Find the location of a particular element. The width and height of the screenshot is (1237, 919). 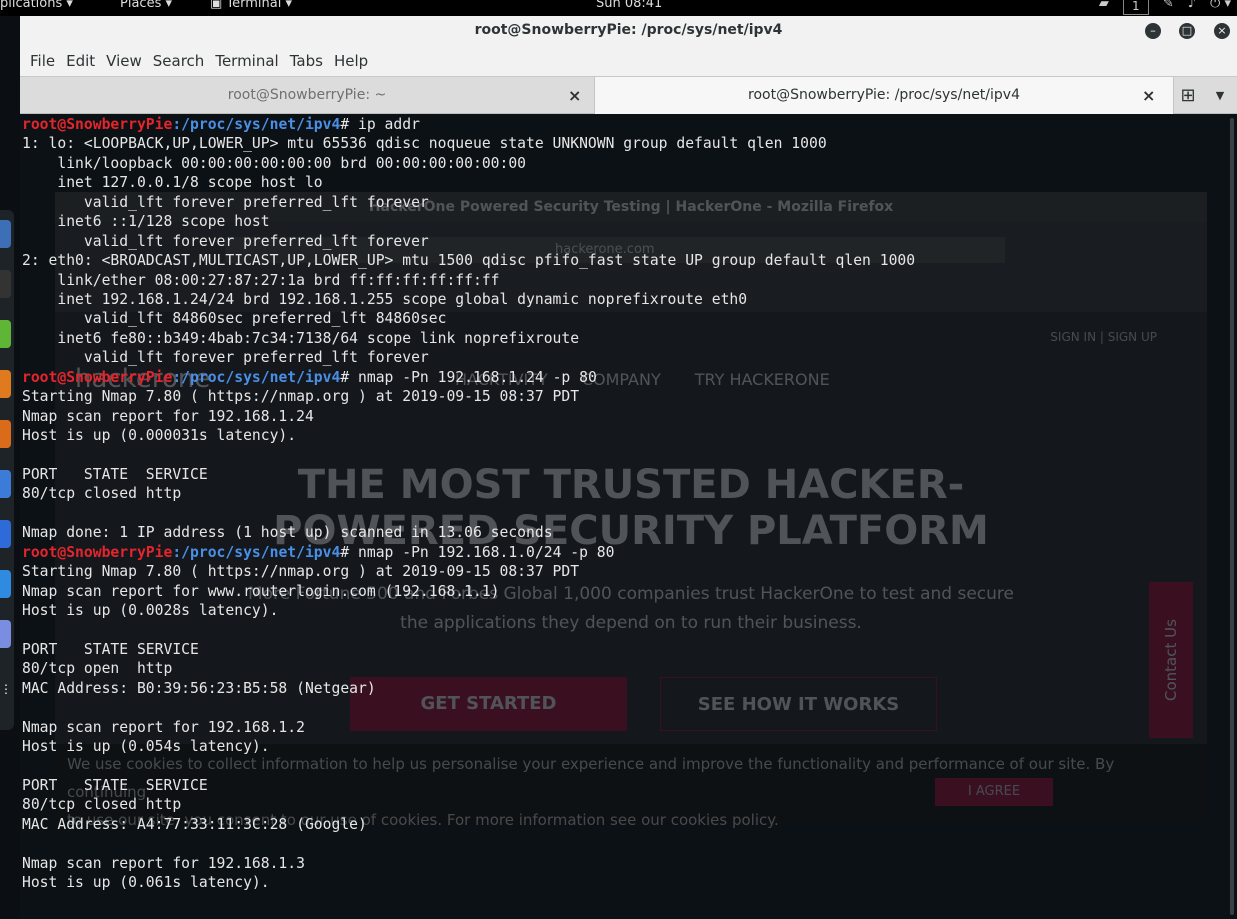

output-line: inet 127.0.0.1/8 scope host lo is located at coordinates (172, 183).